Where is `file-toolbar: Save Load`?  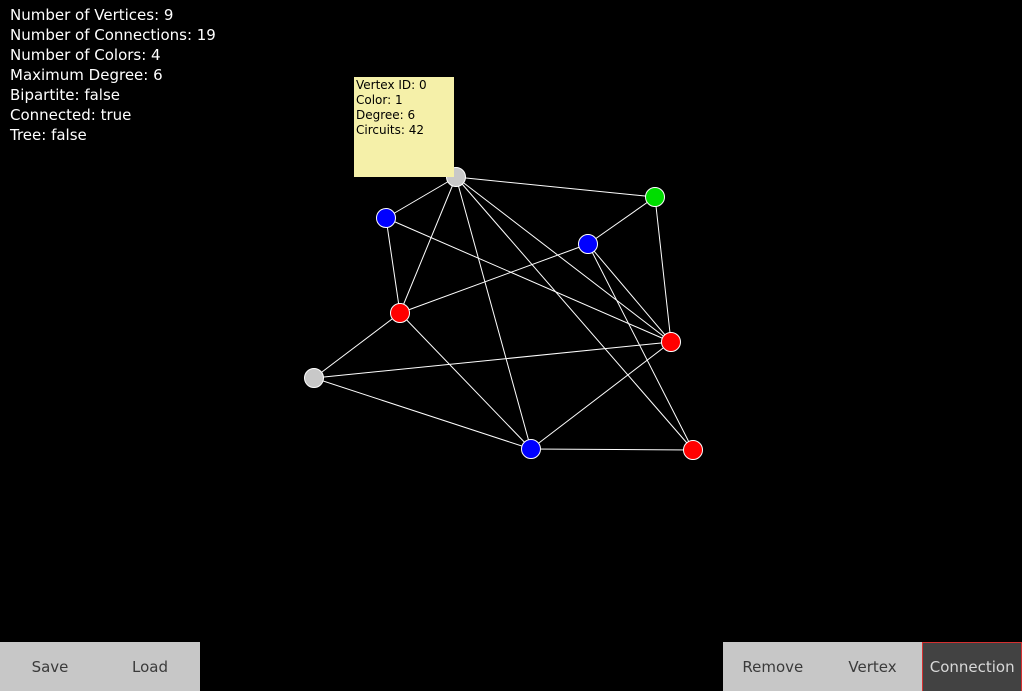 file-toolbar: Save Load is located at coordinates (100, 666).